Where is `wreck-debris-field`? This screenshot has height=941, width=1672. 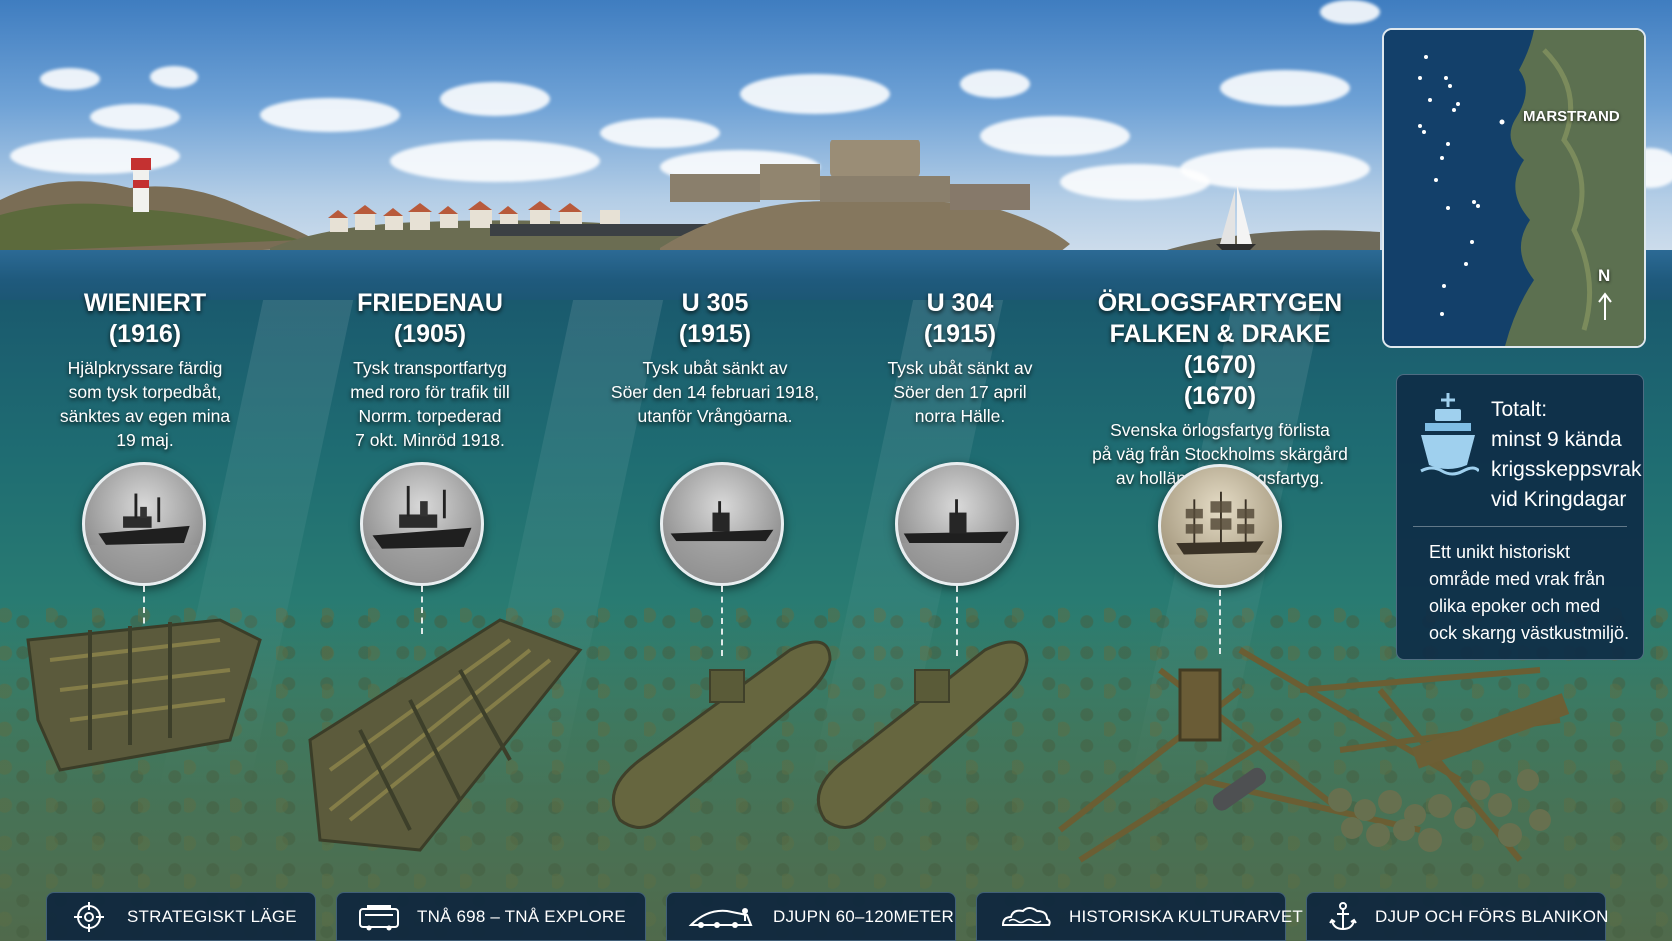
wreck-debris-field is located at coordinates (1314, 755).